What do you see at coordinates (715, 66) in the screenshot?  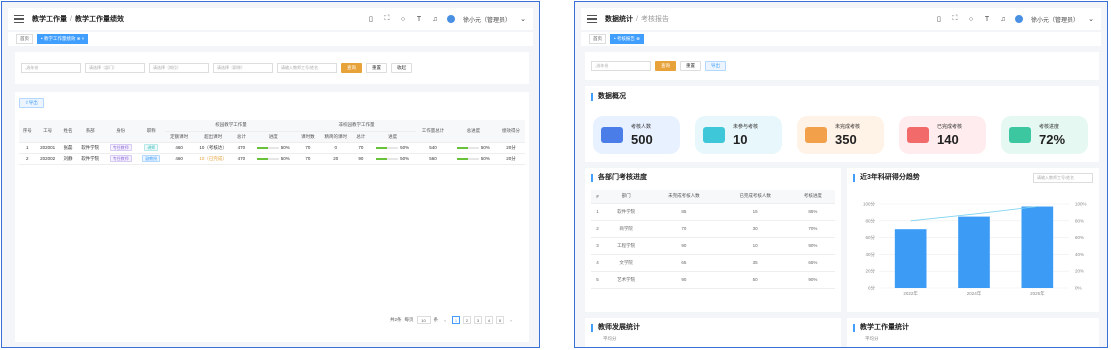 I see `export-button: 导出` at bounding box center [715, 66].